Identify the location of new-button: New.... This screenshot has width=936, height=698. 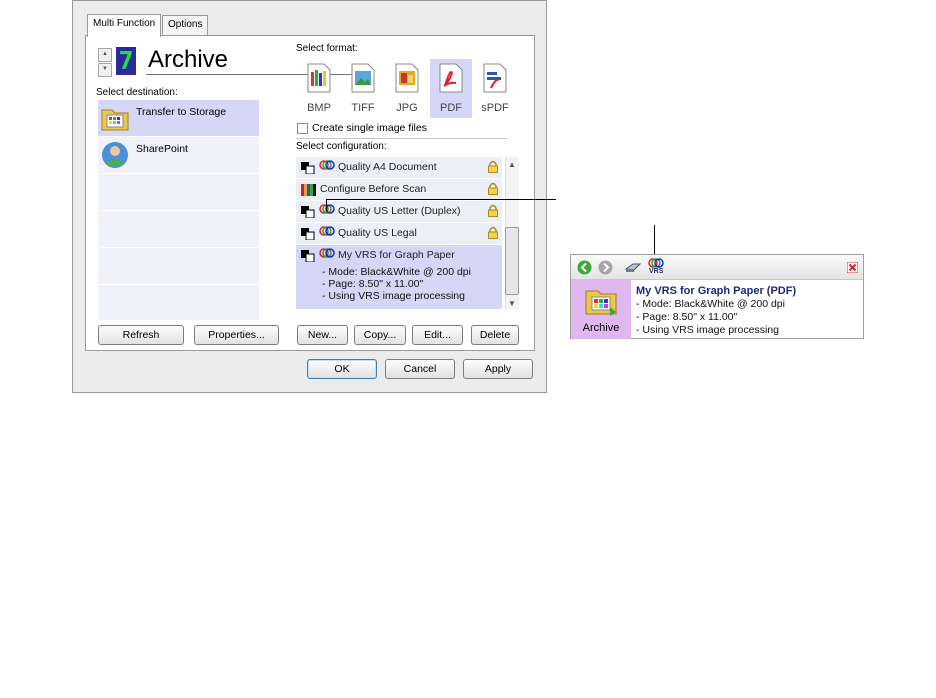
(322, 335).